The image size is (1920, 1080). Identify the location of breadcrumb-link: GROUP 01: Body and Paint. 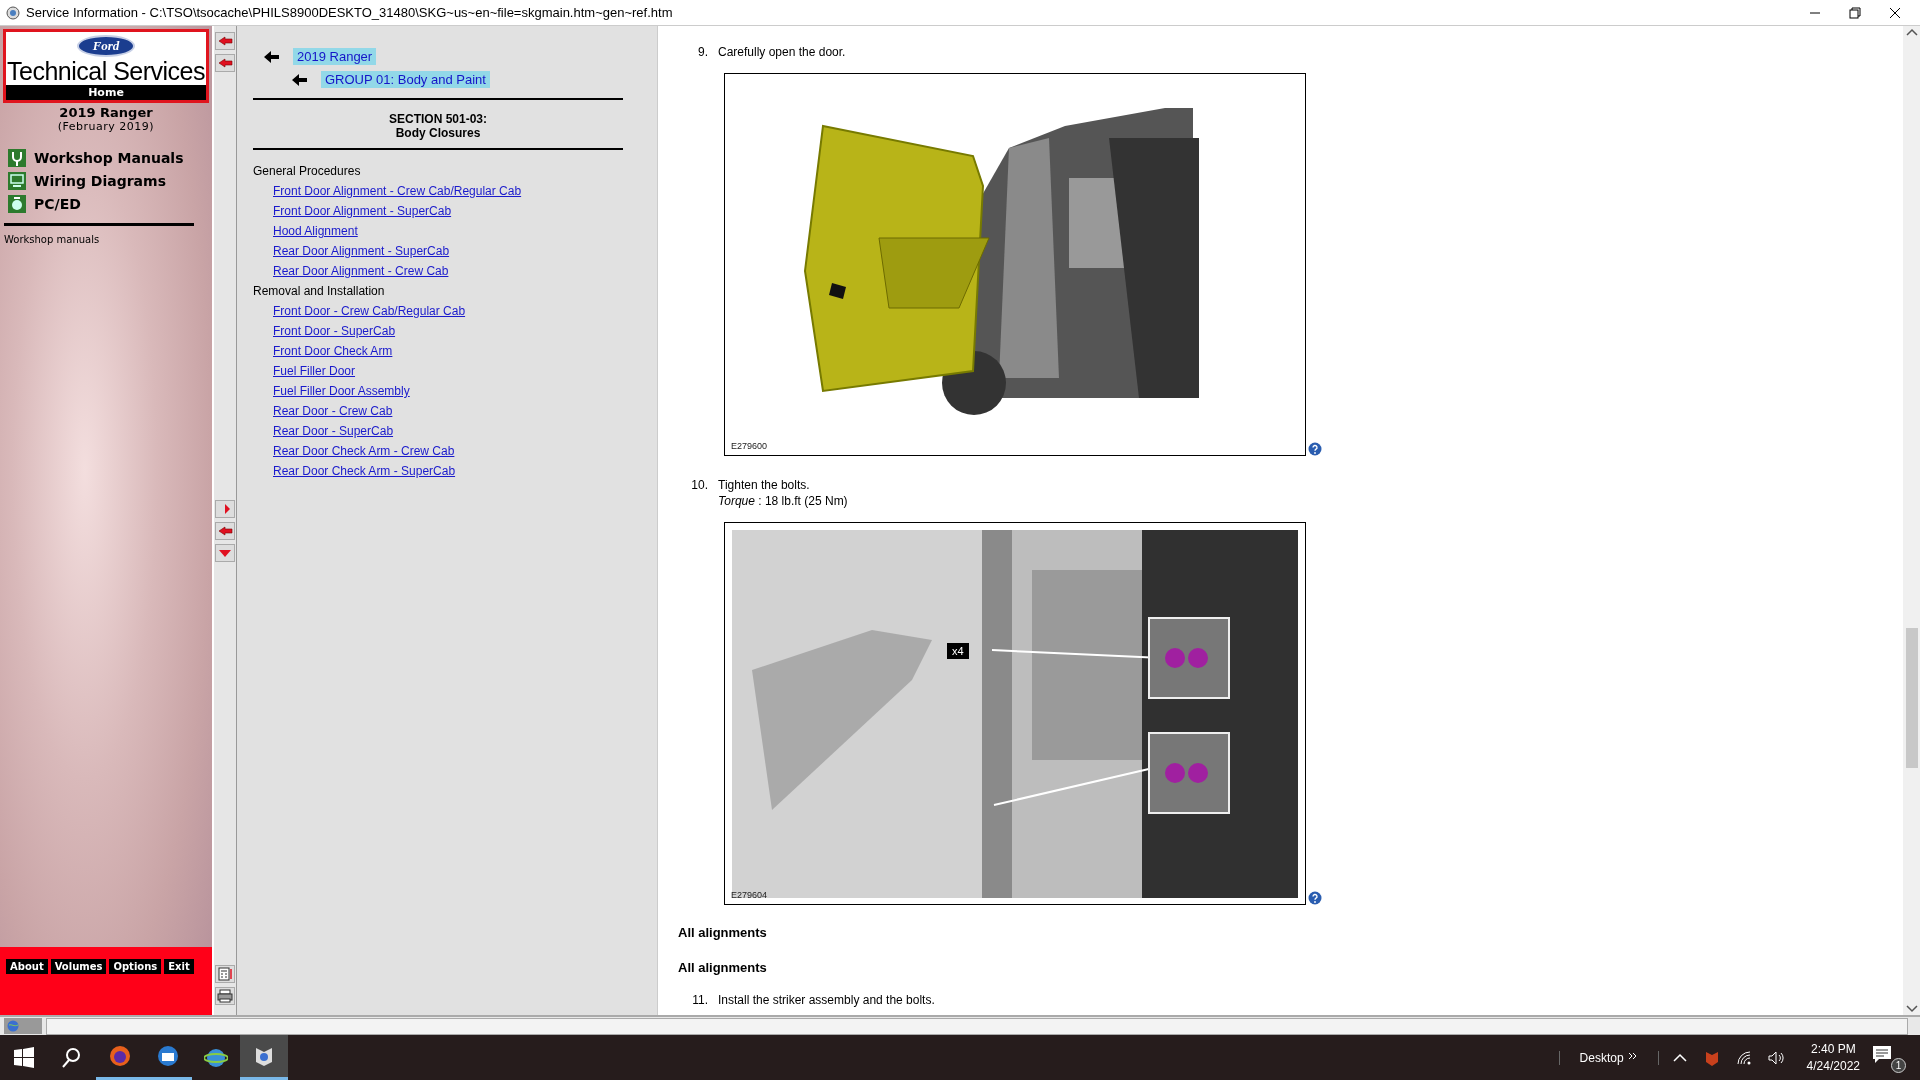
(405, 79).